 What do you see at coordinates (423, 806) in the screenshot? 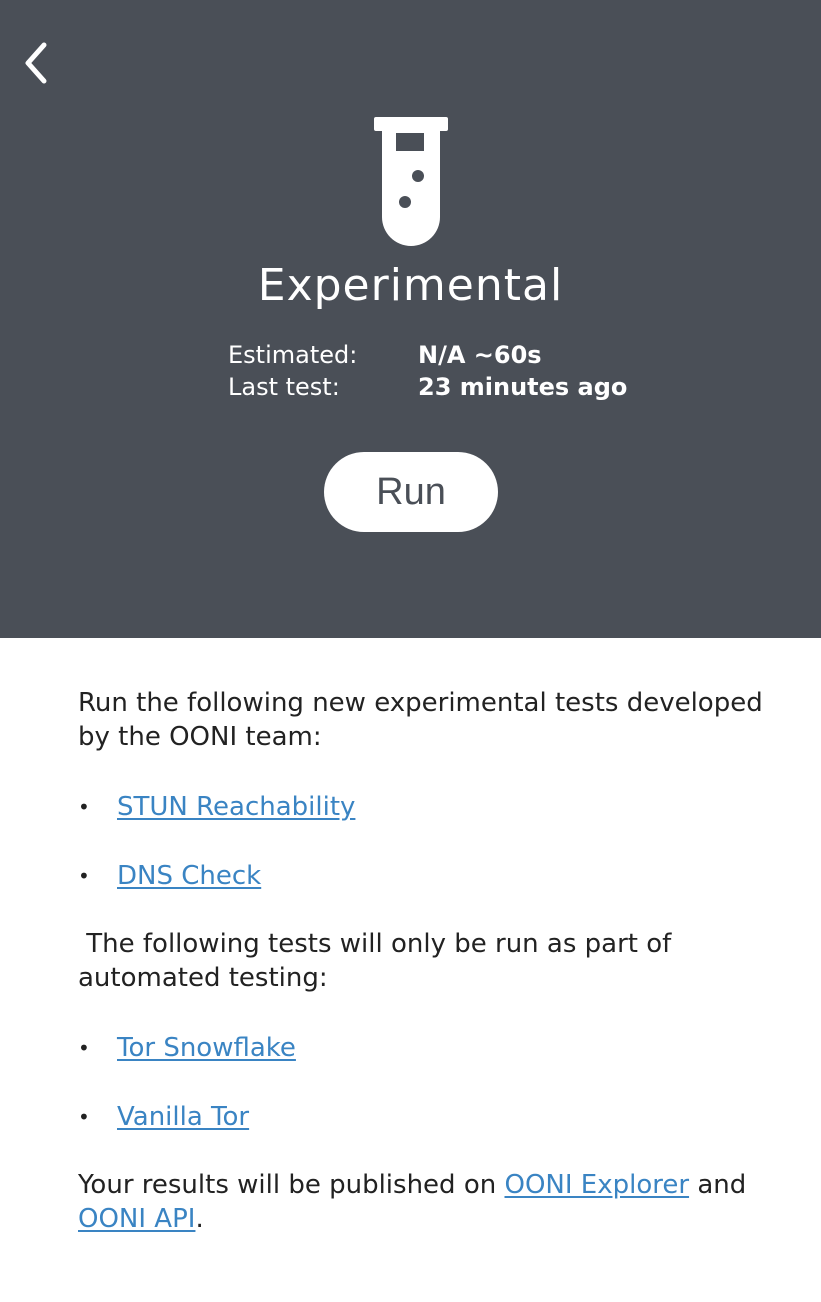
I see `list-item: • STUN Reachability` at bounding box center [423, 806].